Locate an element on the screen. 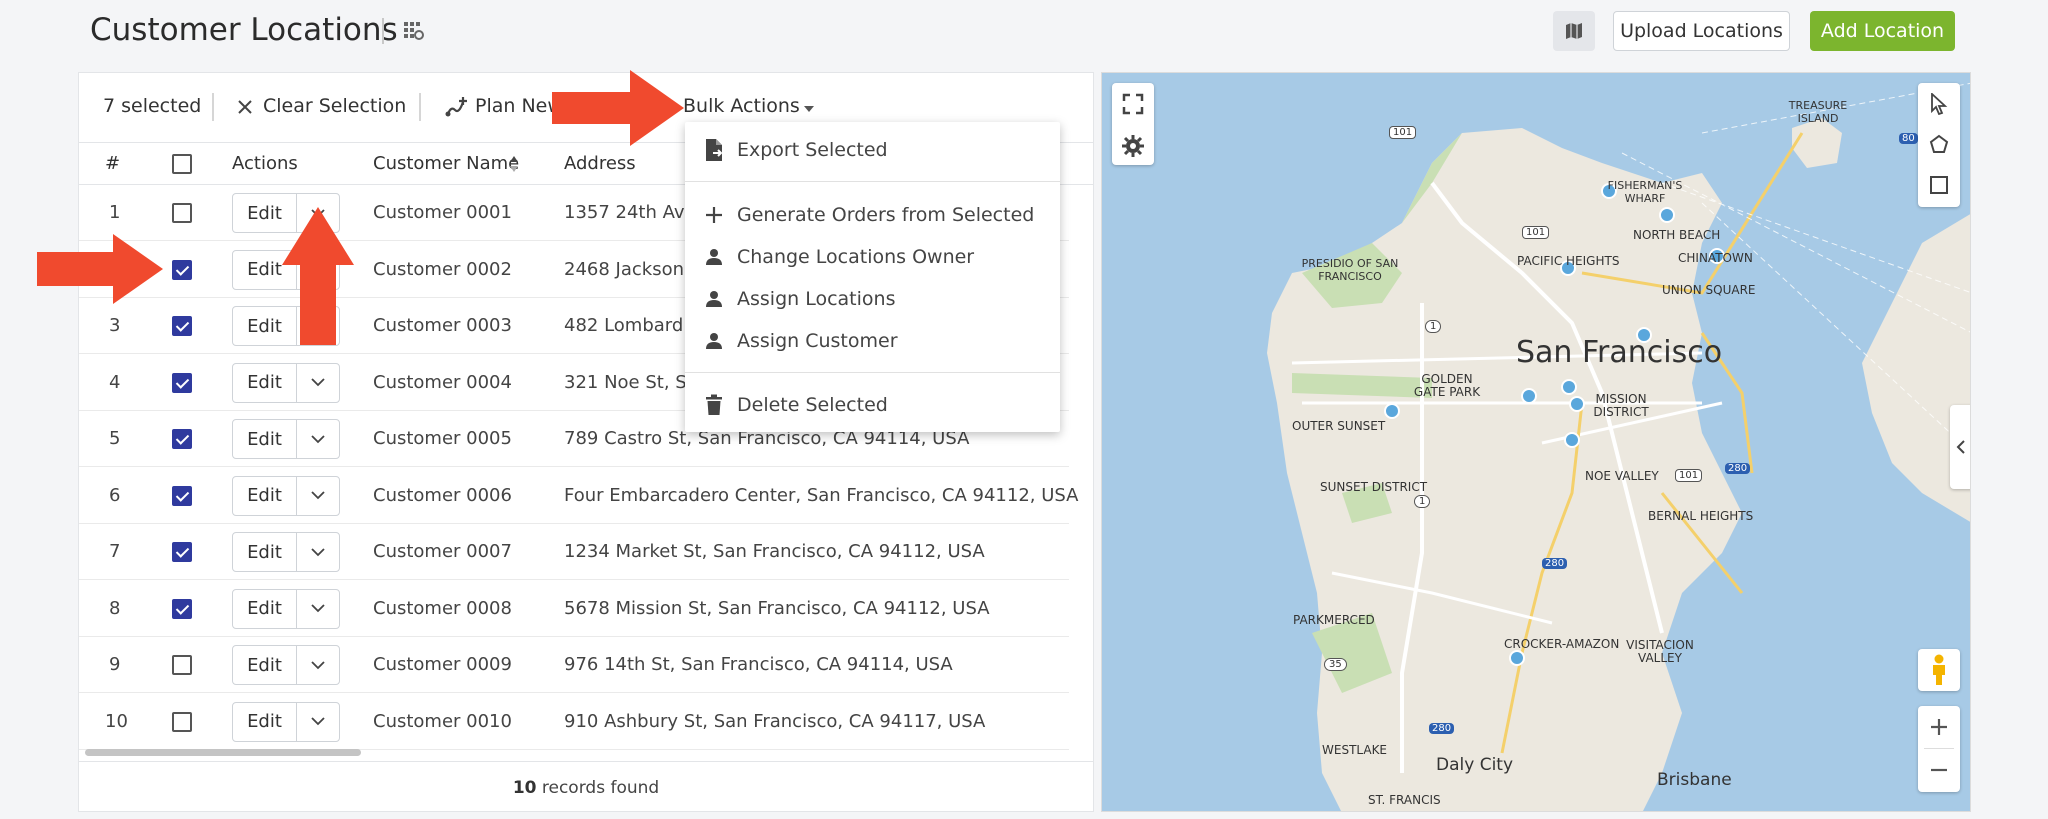  fullscreen-icon is located at coordinates (1133, 104).